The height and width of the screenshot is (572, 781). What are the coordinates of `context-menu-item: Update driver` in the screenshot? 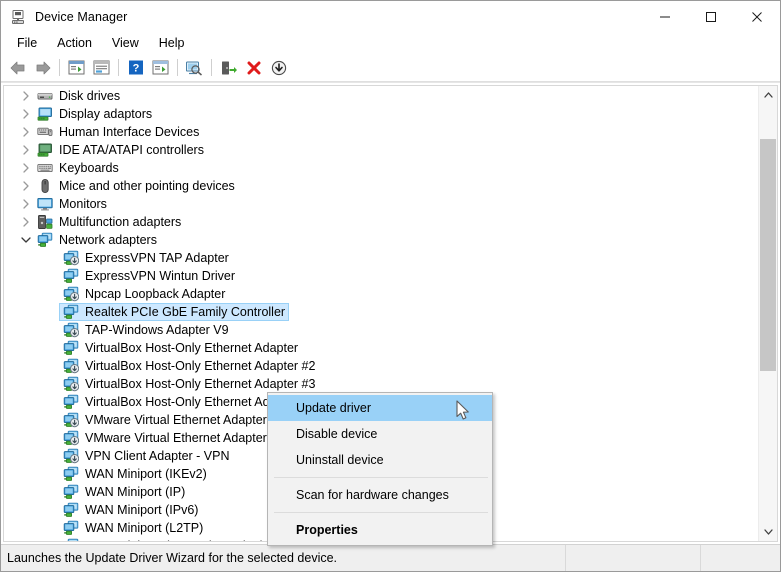 It's located at (380, 408).